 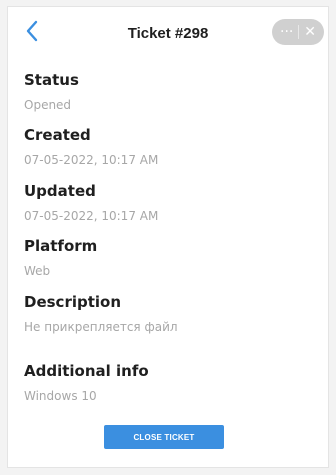 I want to click on created-value: 07-05-2022, 10:17 AM, so click(x=91, y=160).